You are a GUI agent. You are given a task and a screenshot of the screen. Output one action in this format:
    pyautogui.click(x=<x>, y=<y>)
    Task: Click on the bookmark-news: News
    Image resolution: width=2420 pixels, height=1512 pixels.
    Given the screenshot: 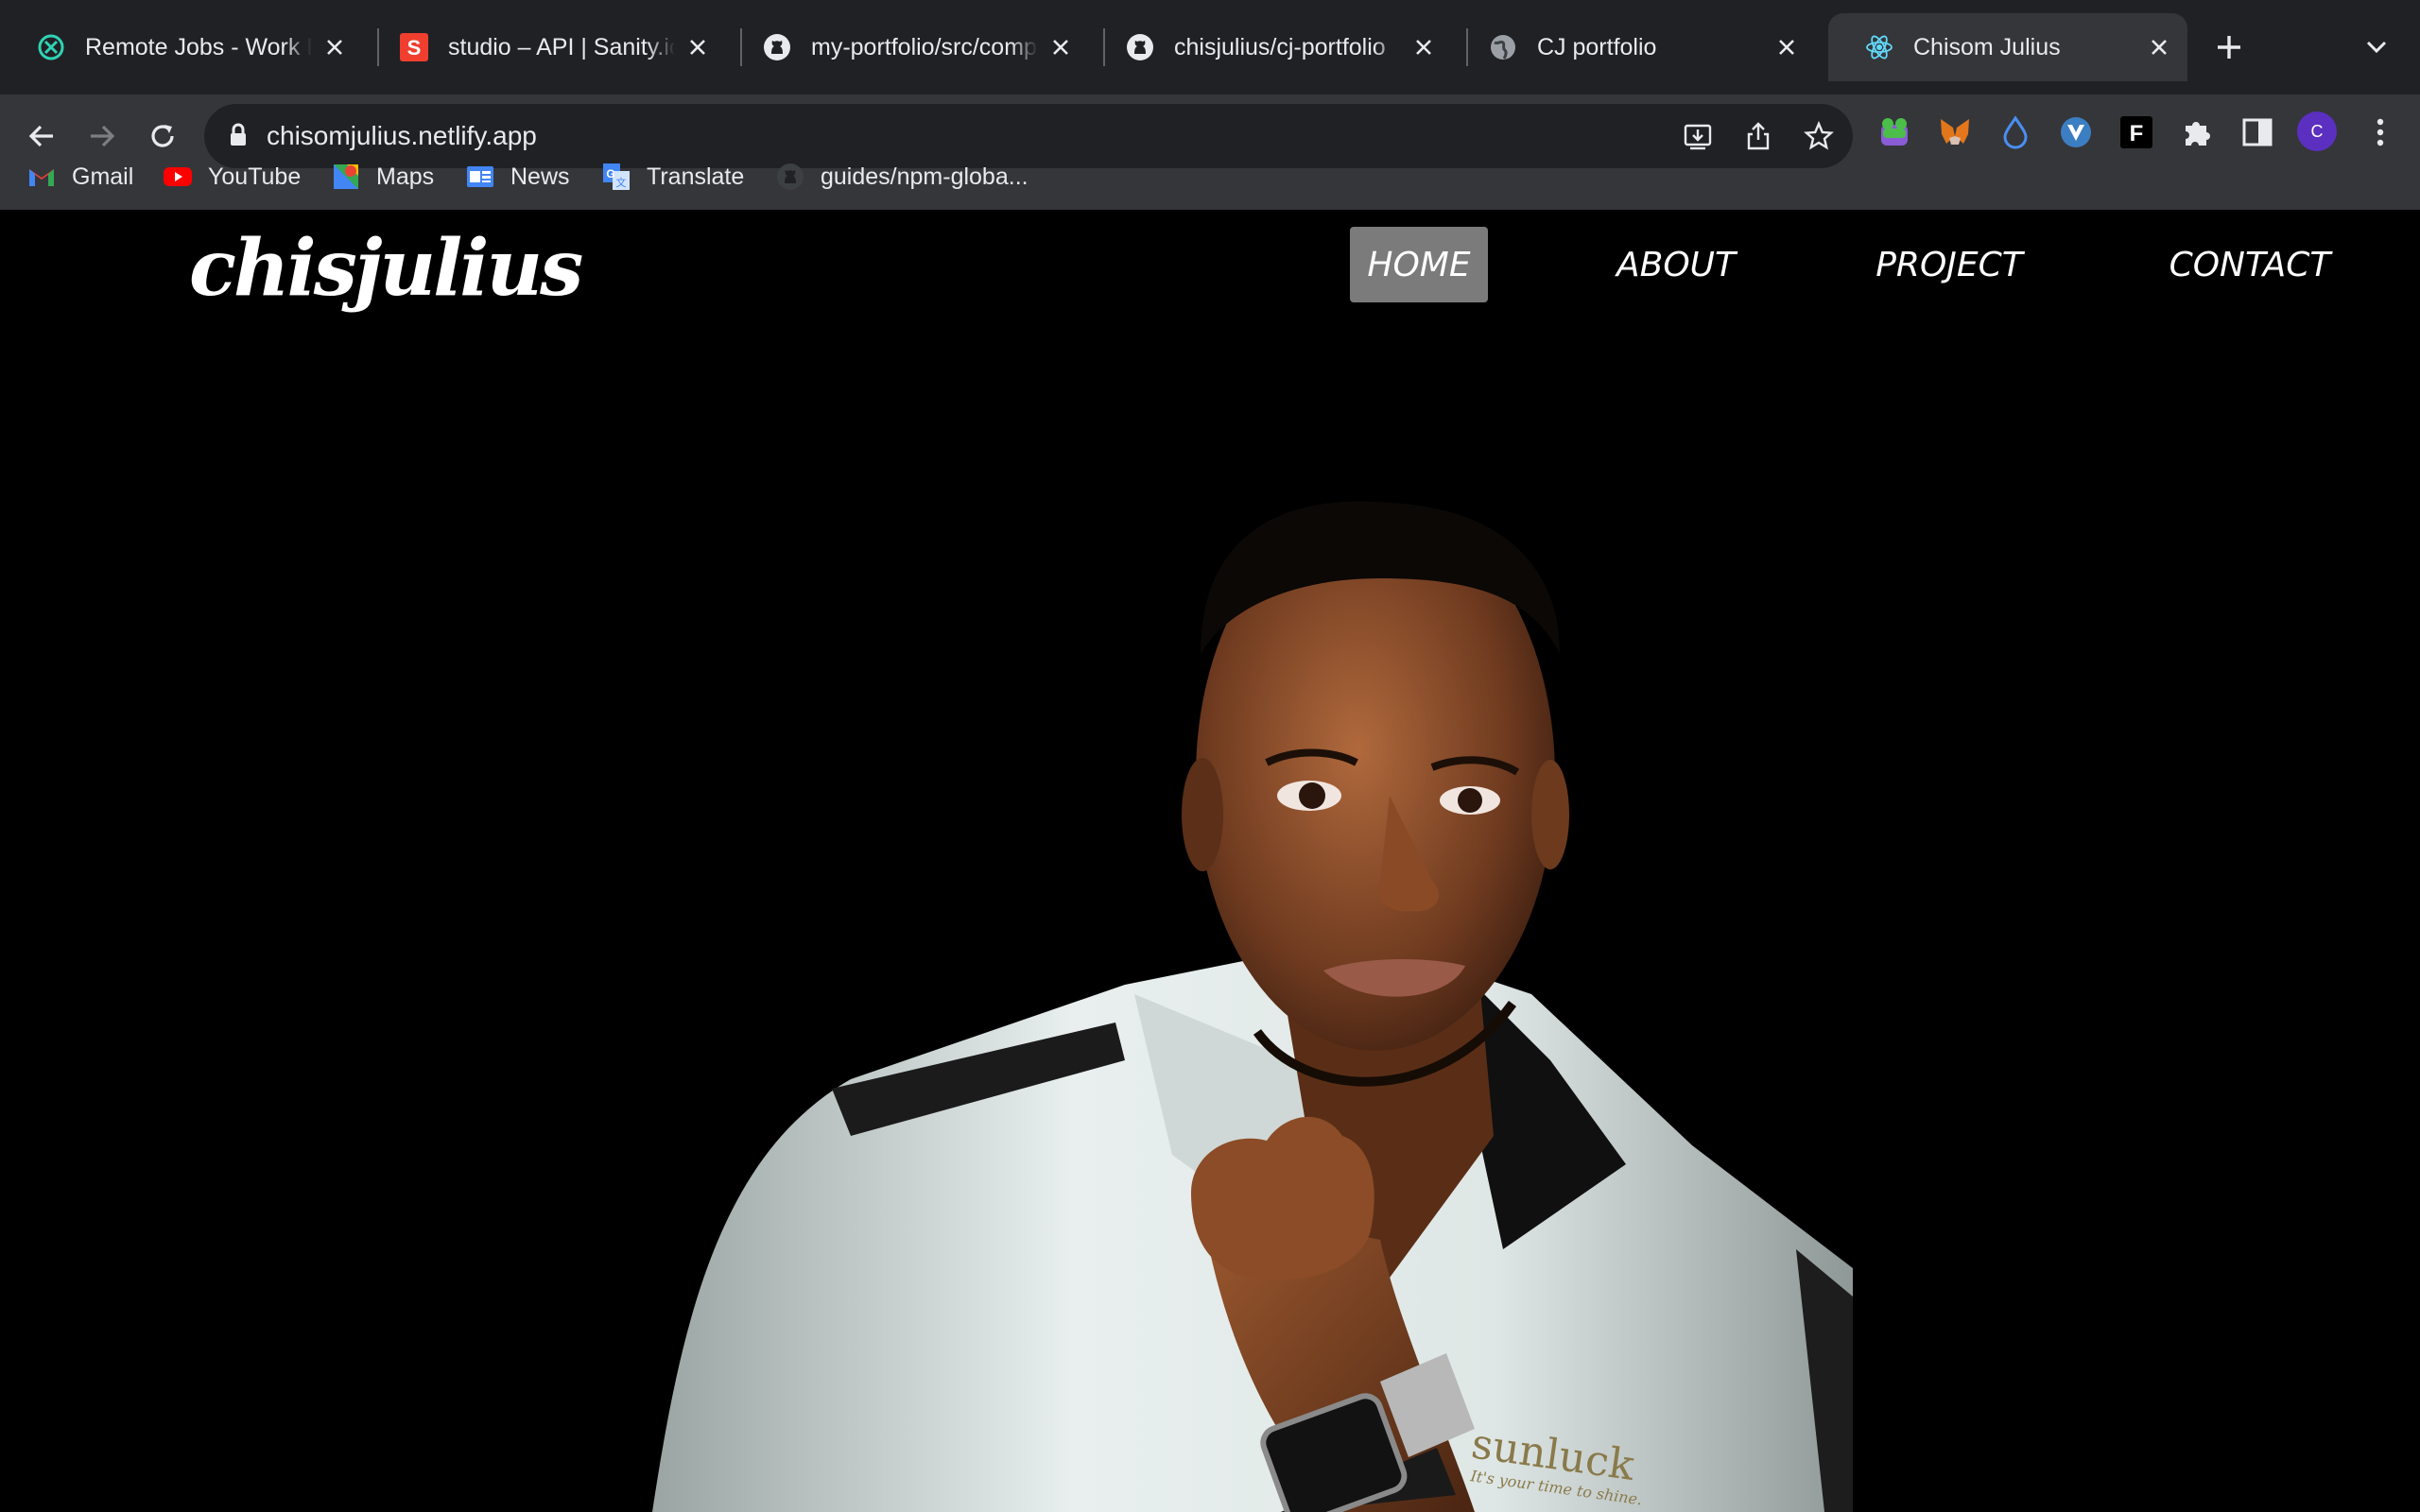 What is the action you would take?
    pyautogui.click(x=518, y=177)
    